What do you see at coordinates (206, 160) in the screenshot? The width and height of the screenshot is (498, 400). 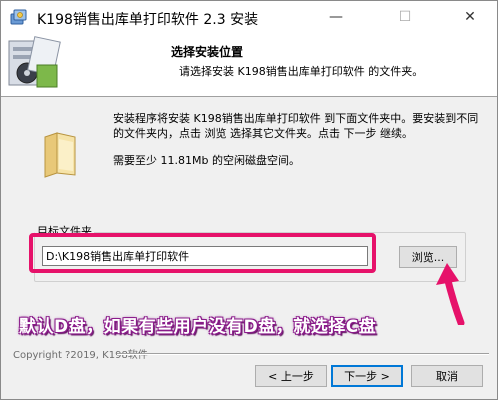 I see `space-required: 需要至少 11.81Mb 的空闲磁盘空间。` at bounding box center [206, 160].